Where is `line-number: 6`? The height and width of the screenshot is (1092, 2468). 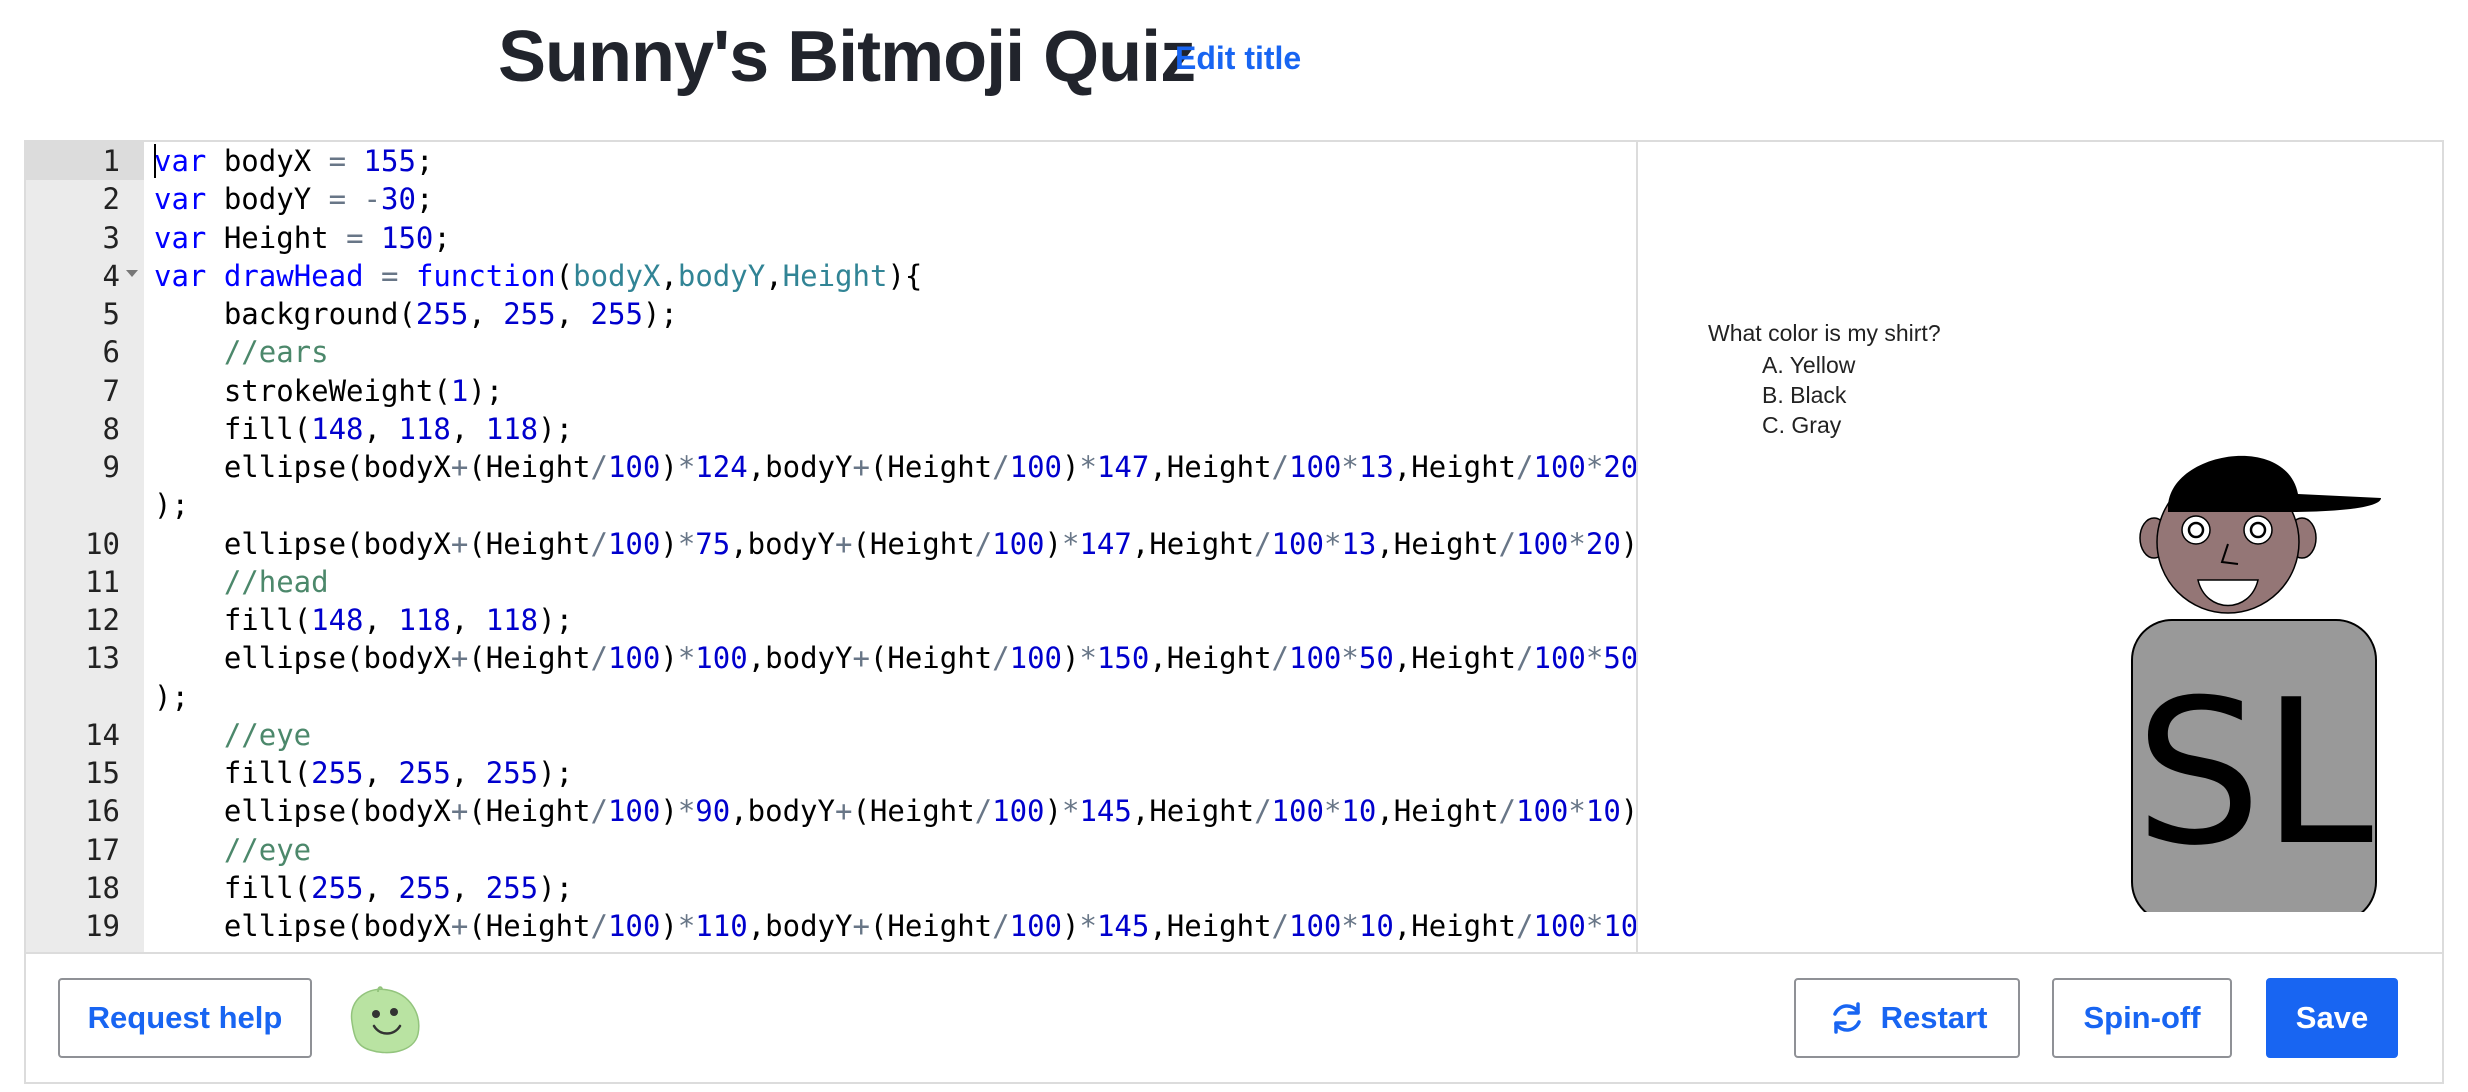
line-number: 6 is located at coordinates (111, 352).